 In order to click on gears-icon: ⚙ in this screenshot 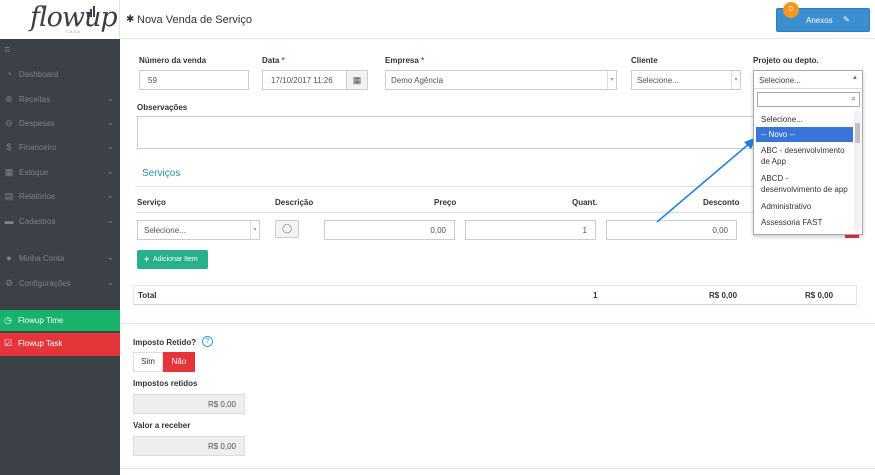, I will do `click(9, 283)`.